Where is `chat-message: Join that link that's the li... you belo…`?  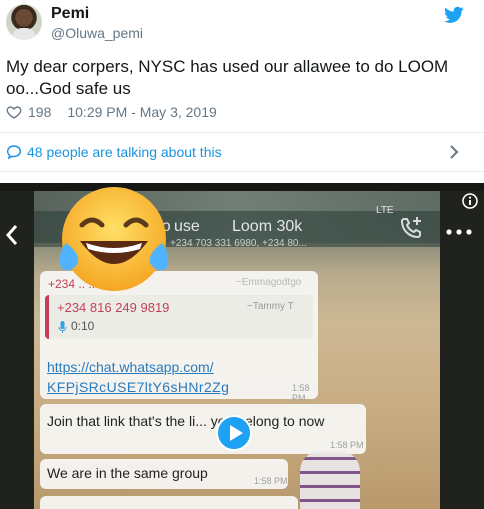 chat-message: Join that link that's the li... you belo… is located at coordinates (203, 429).